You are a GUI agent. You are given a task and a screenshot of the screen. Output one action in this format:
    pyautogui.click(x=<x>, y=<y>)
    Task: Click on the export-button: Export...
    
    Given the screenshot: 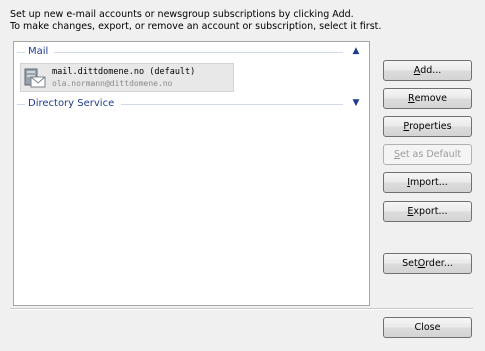 What is the action you would take?
    pyautogui.click(x=427, y=211)
    